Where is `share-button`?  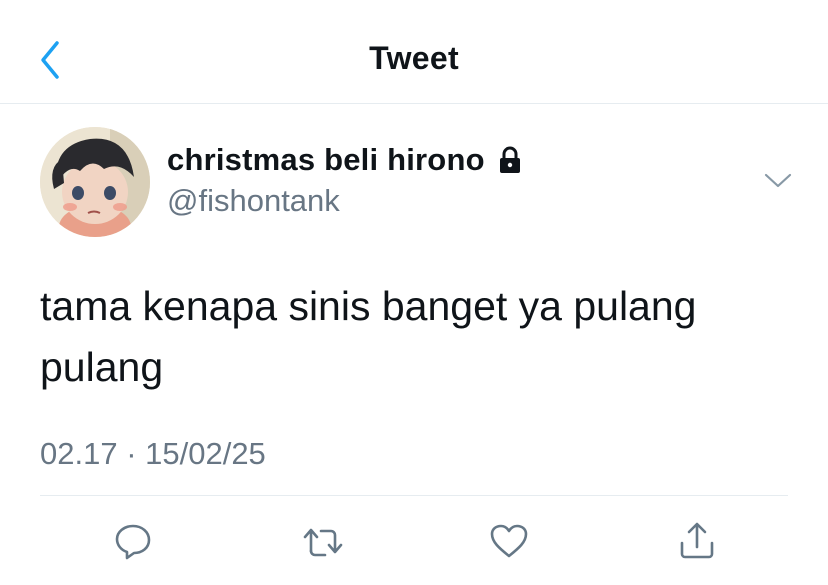 share-button is located at coordinates (697, 541).